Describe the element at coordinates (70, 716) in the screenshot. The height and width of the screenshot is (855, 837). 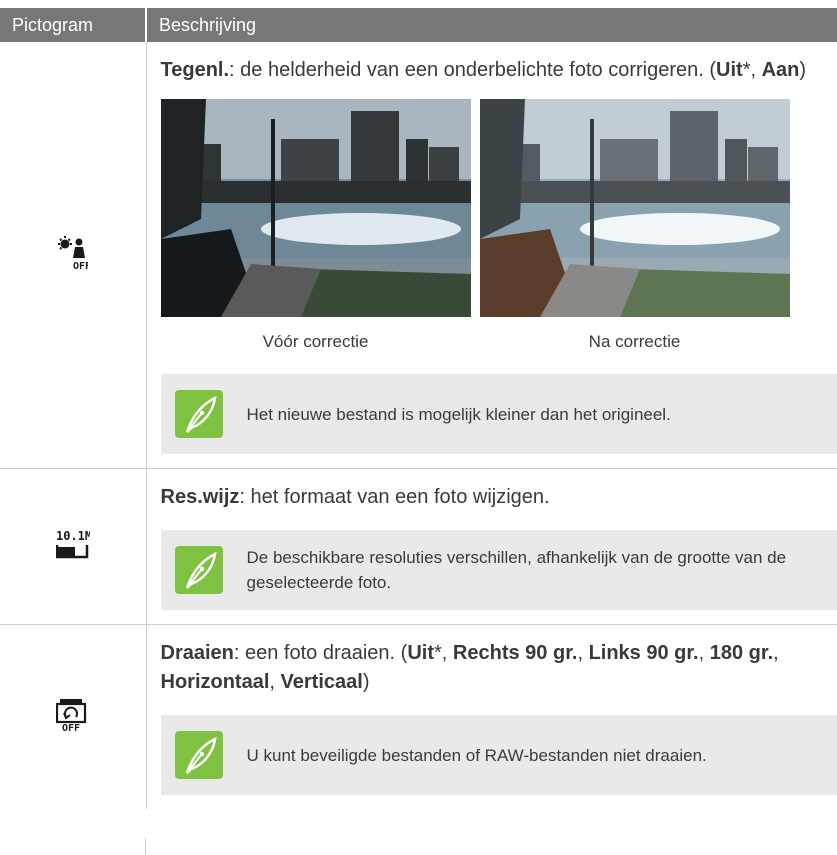
I see `rotate-off-icon: OFF` at that location.